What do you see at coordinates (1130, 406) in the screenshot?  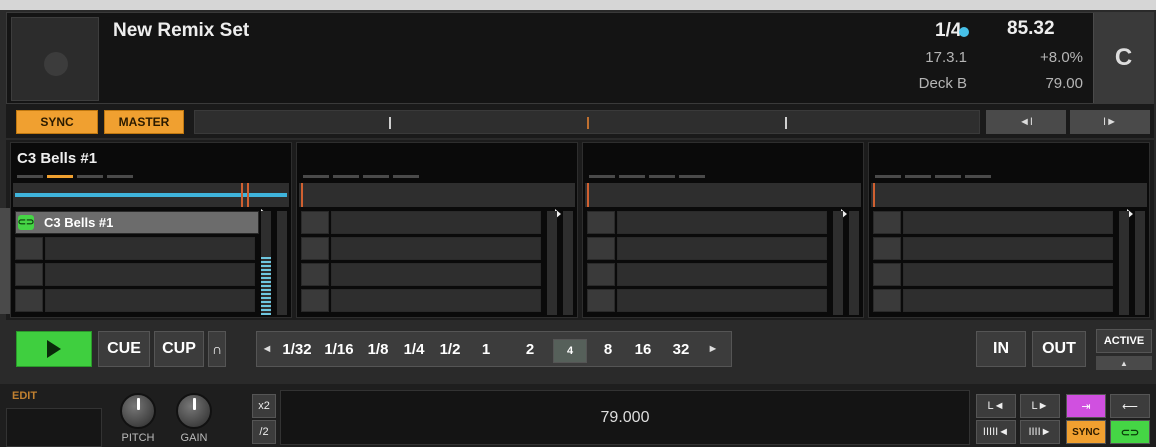 I see `back-arrow-icon: ⟵` at bounding box center [1130, 406].